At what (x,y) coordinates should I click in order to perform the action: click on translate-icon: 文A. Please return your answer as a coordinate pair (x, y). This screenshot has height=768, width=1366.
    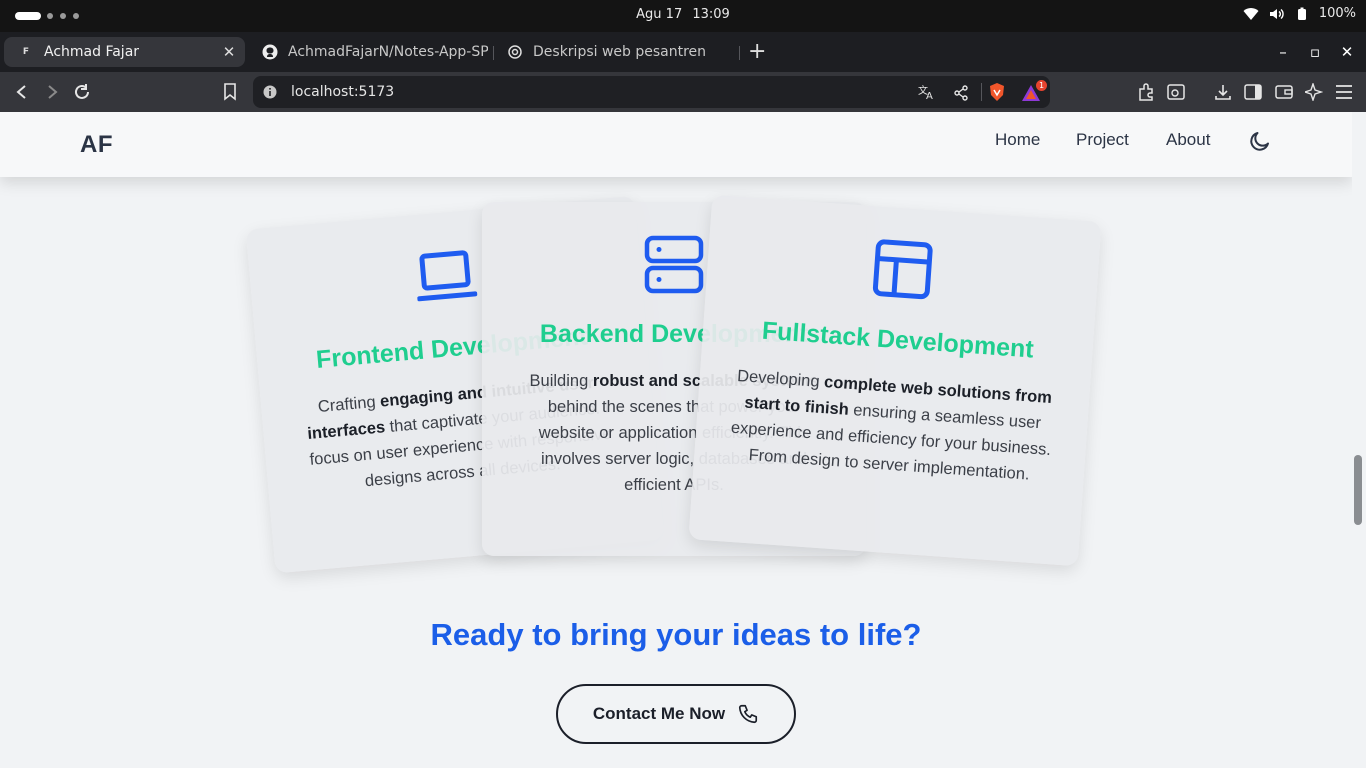
    Looking at the image, I should click on (927, 92).